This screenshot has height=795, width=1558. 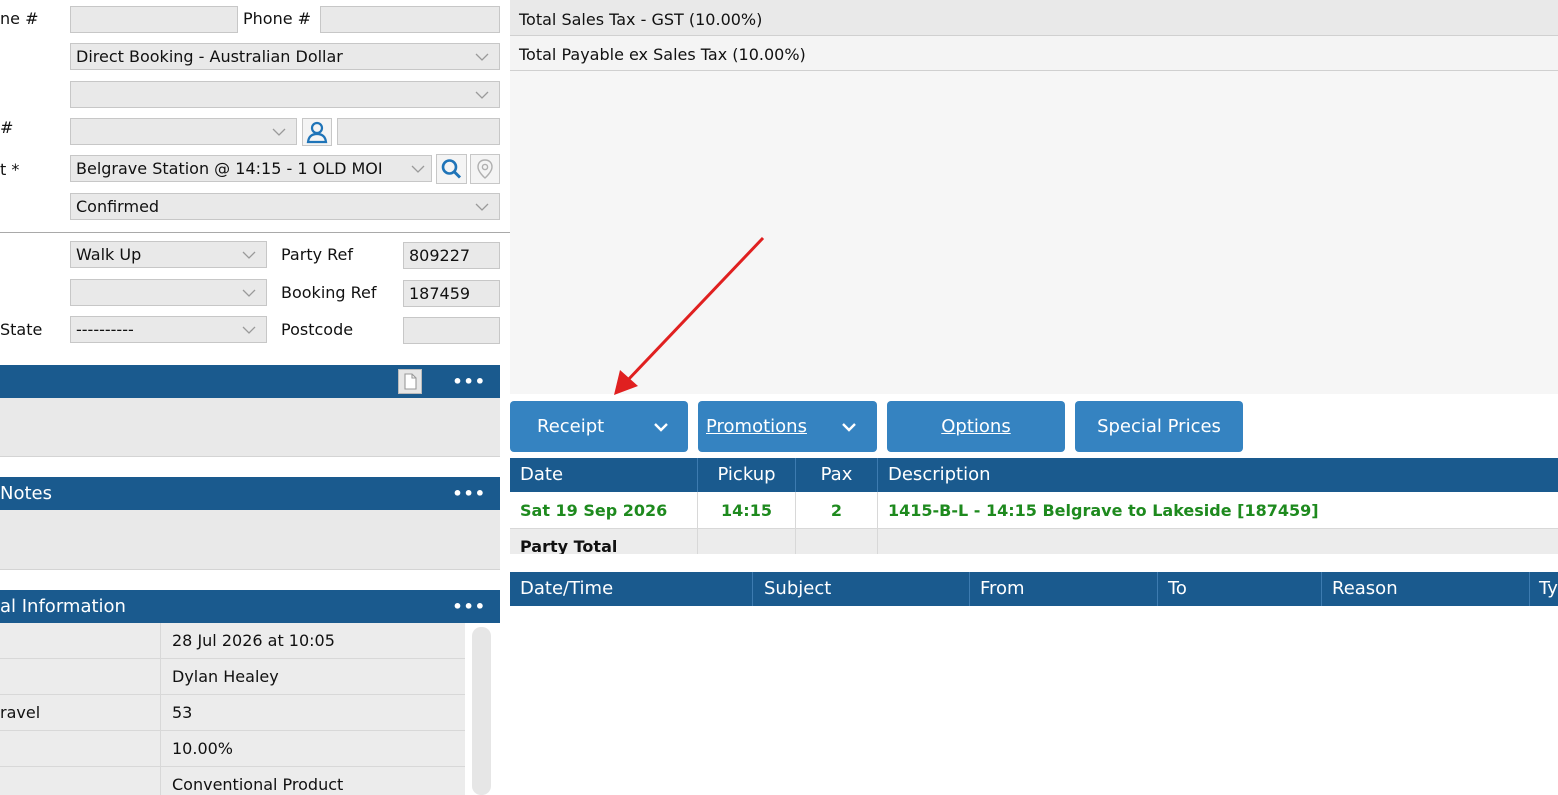 I want to click on info-title: al Information, so click(x=63, y=606).